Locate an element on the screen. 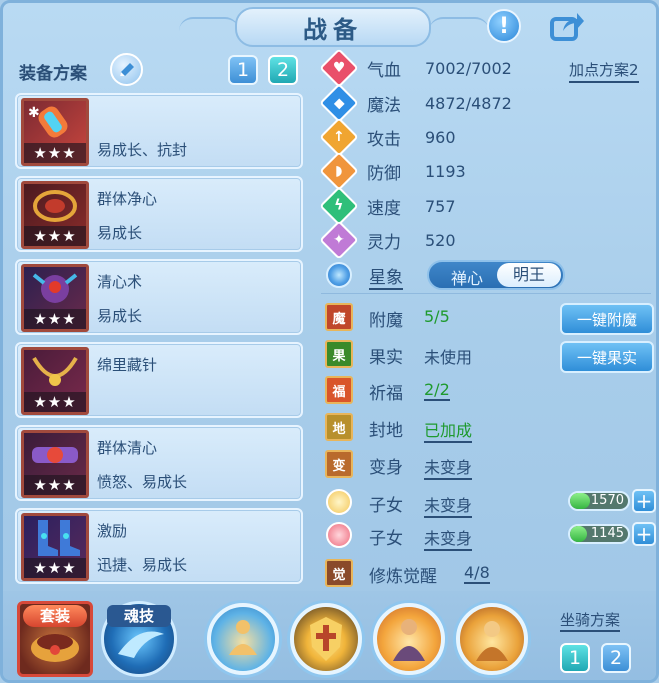 This screenshot has width=659, height=683. set-label: 套装 is located at coordinates (55, 616).